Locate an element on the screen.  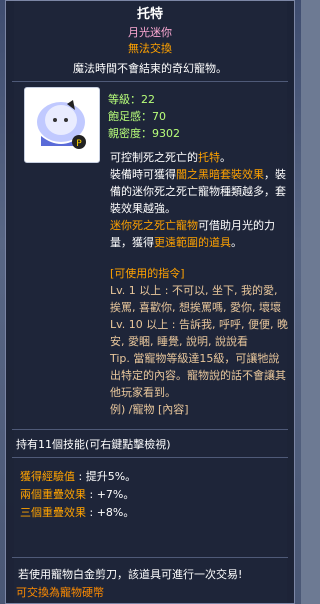
skill-value: : 提升5%。 is located at coordinates (106, 476).